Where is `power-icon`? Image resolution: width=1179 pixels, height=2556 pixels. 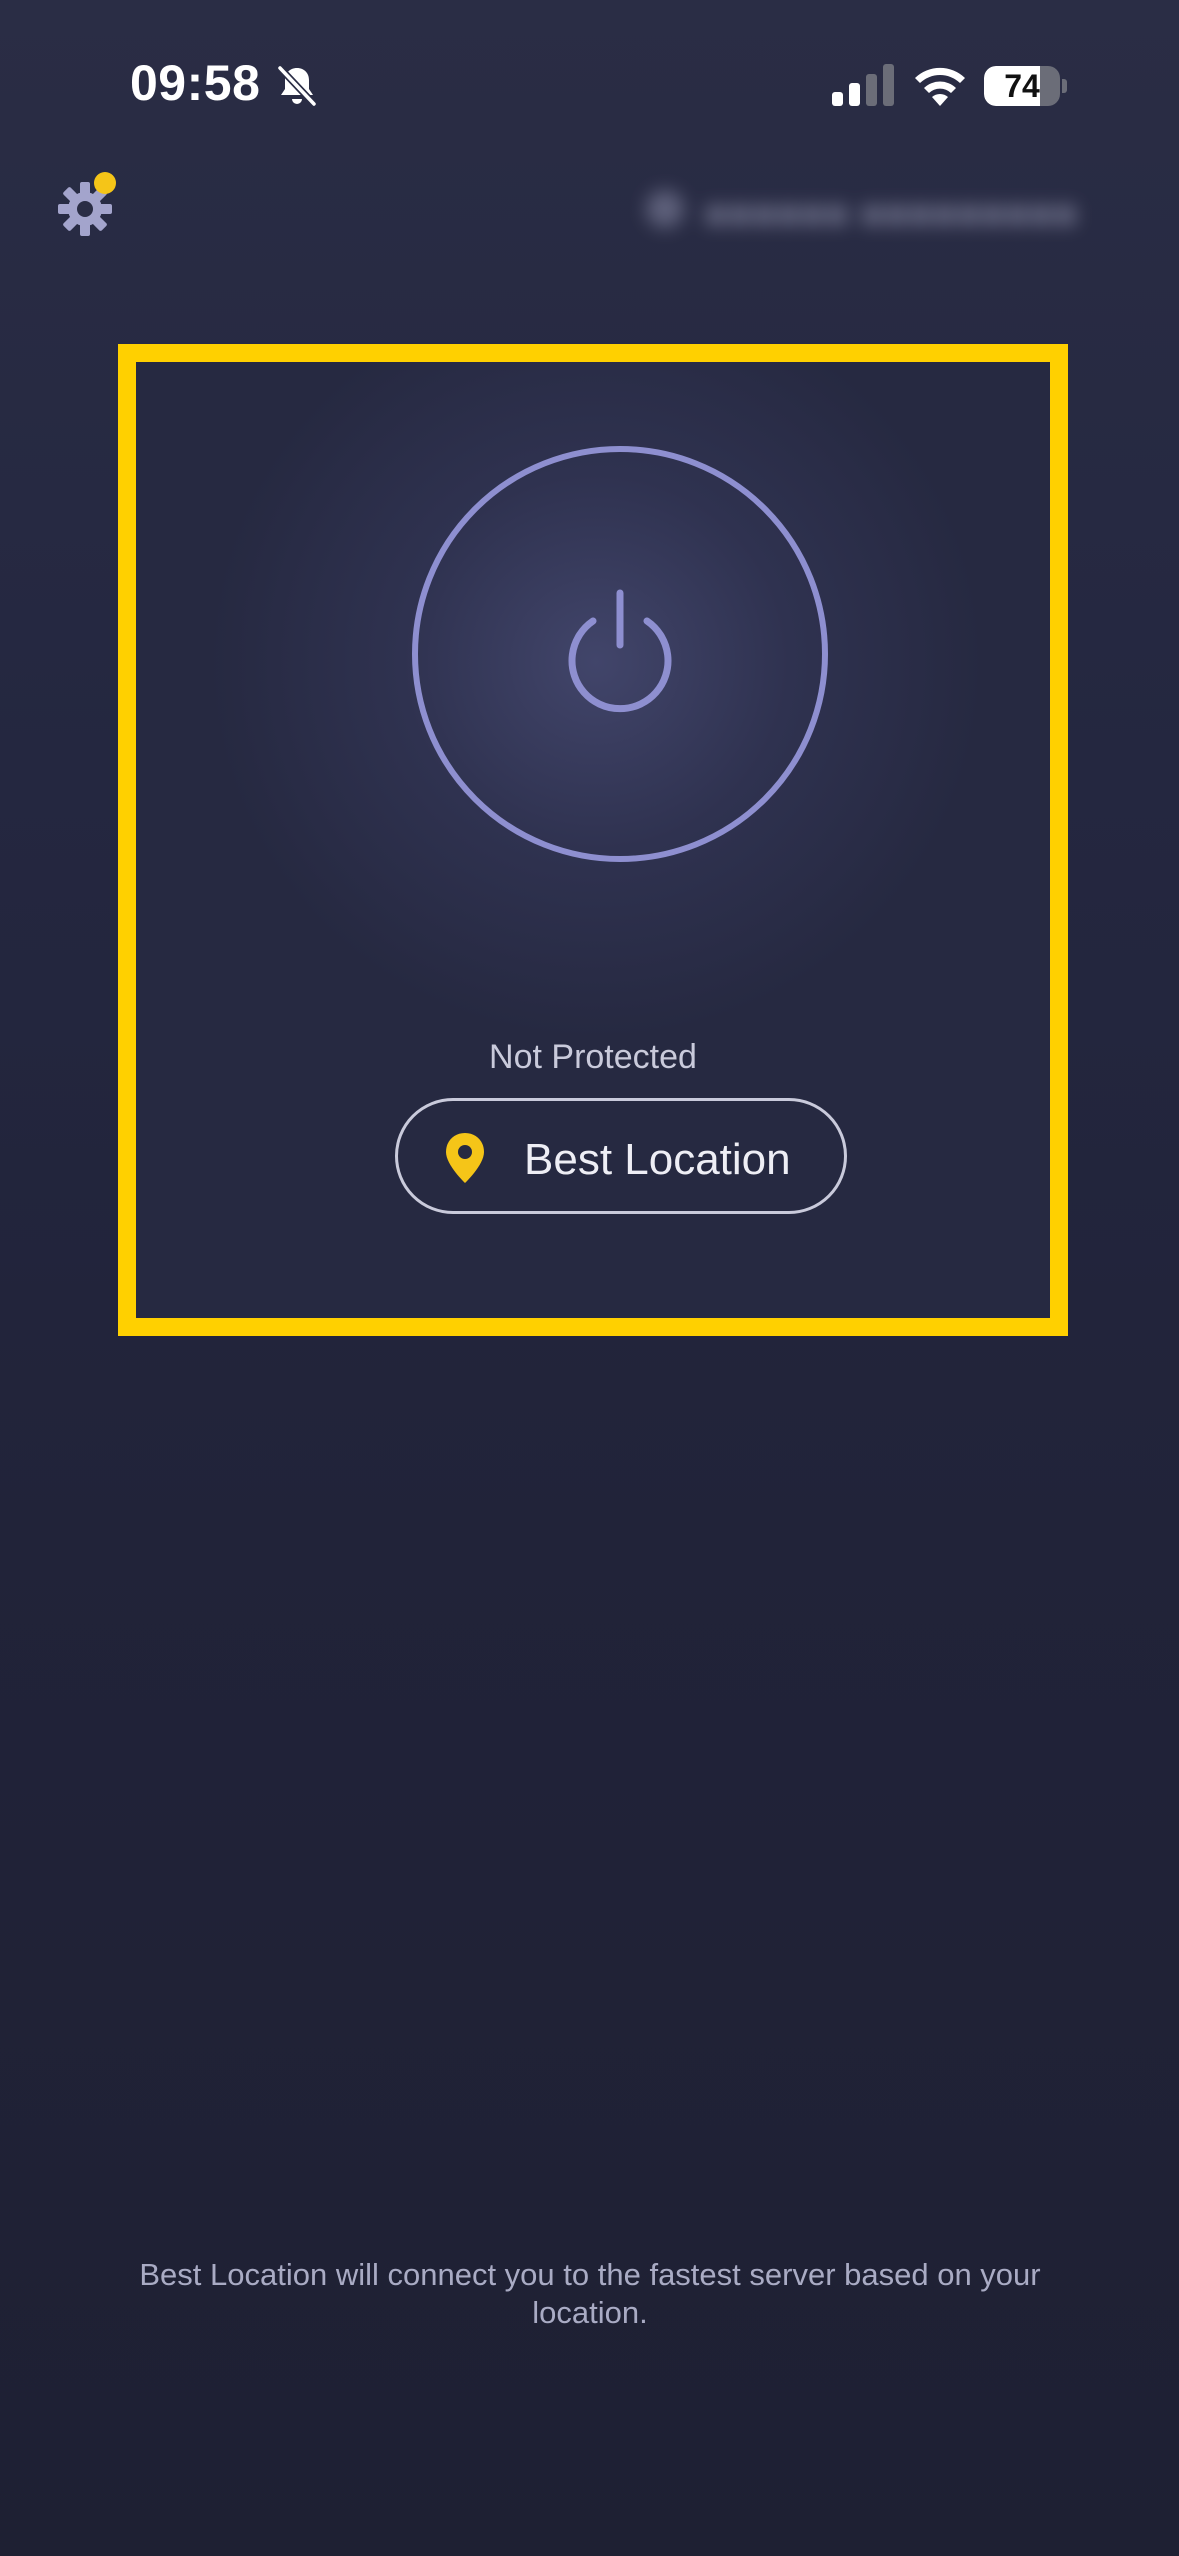 power-icon is located at coordinates (620, 651).